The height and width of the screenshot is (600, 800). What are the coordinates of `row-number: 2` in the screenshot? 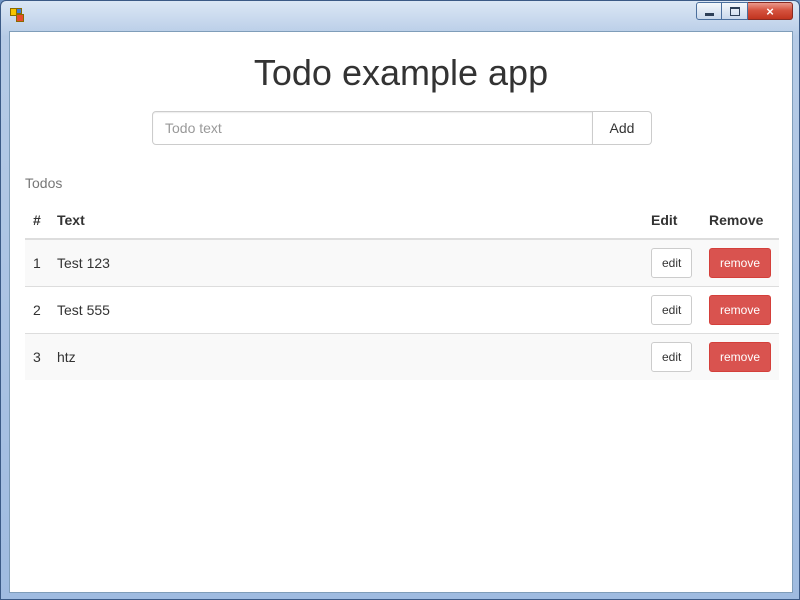 It's located at (37, 310).